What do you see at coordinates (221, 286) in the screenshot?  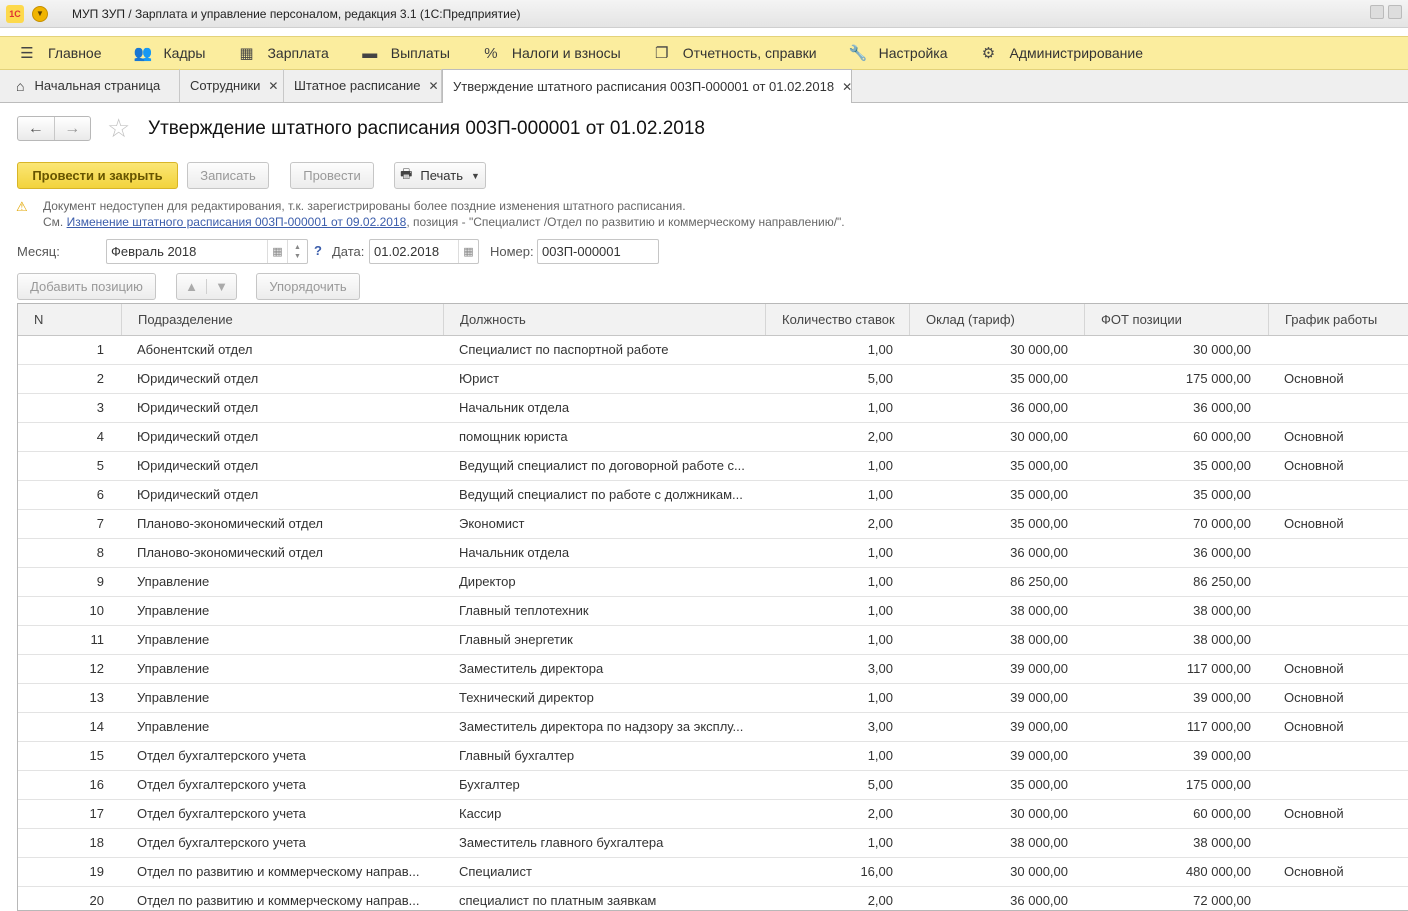 I see `move-down-icon: ▼` at bounding box center [221, 286].